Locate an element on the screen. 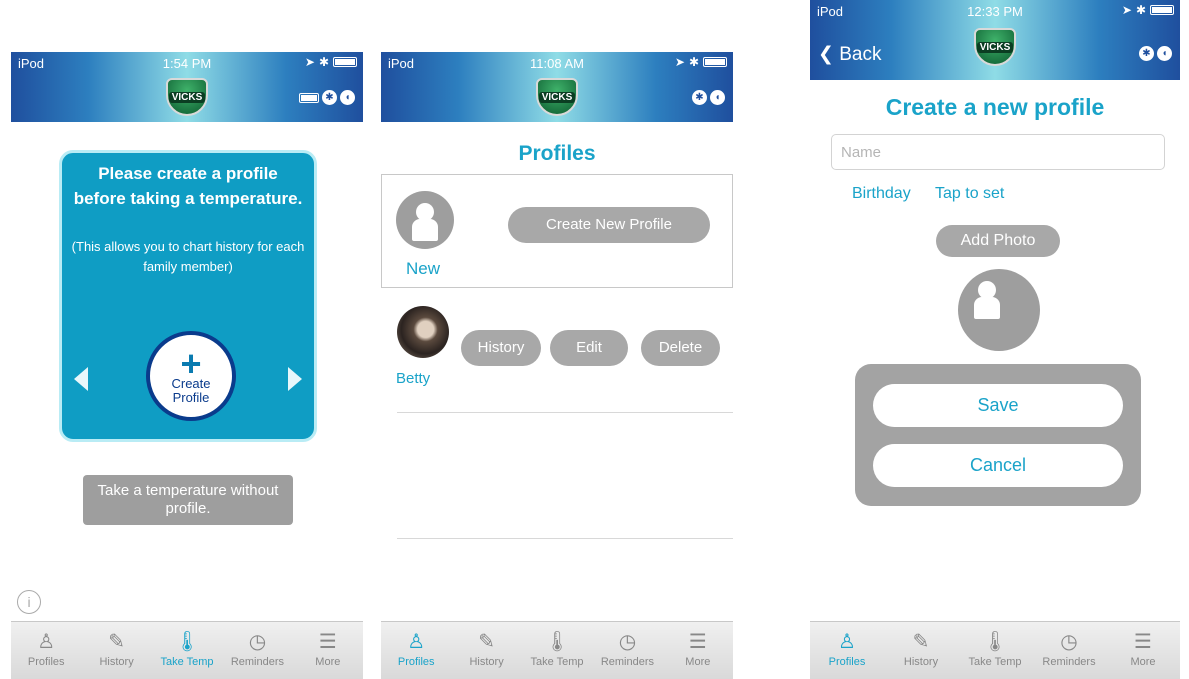  back-button: ❮ Back is located at coordinates (849, 54).